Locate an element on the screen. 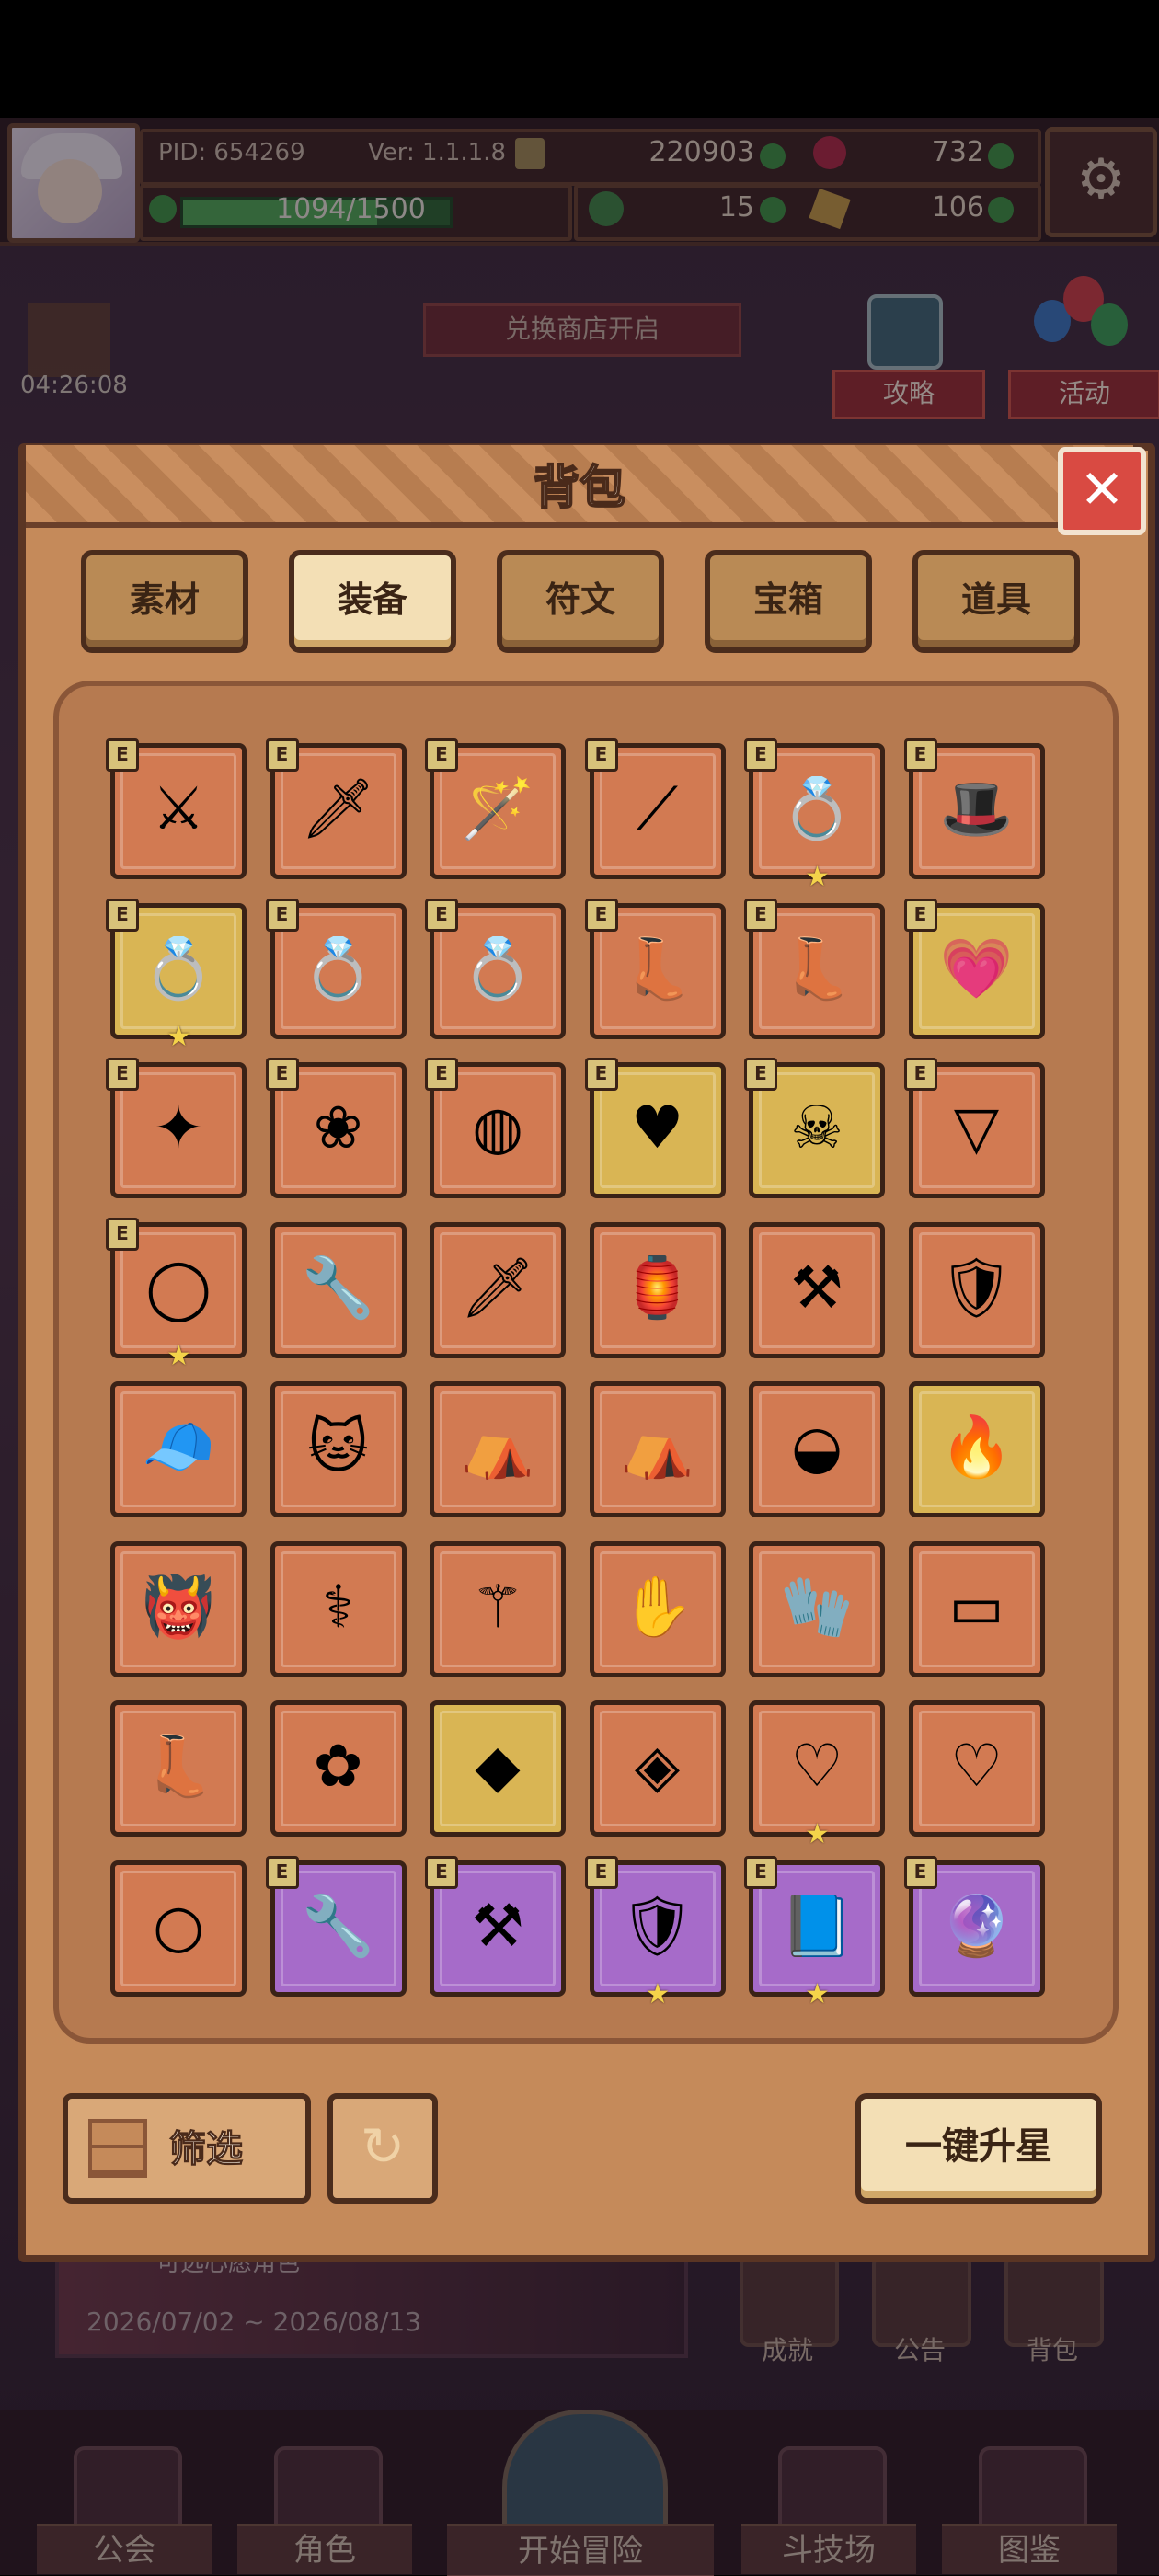 Image resolution: width=1159 pixels, height=2576 pixels. inventory-slot: 👢 is located at coordinates (178, 1769).